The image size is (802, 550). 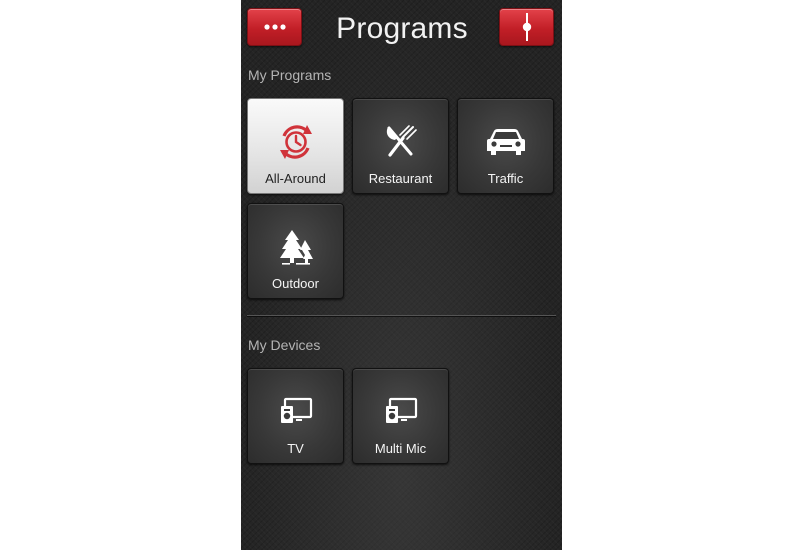 I want to click on trees-icon, so click(x=296, y=247).